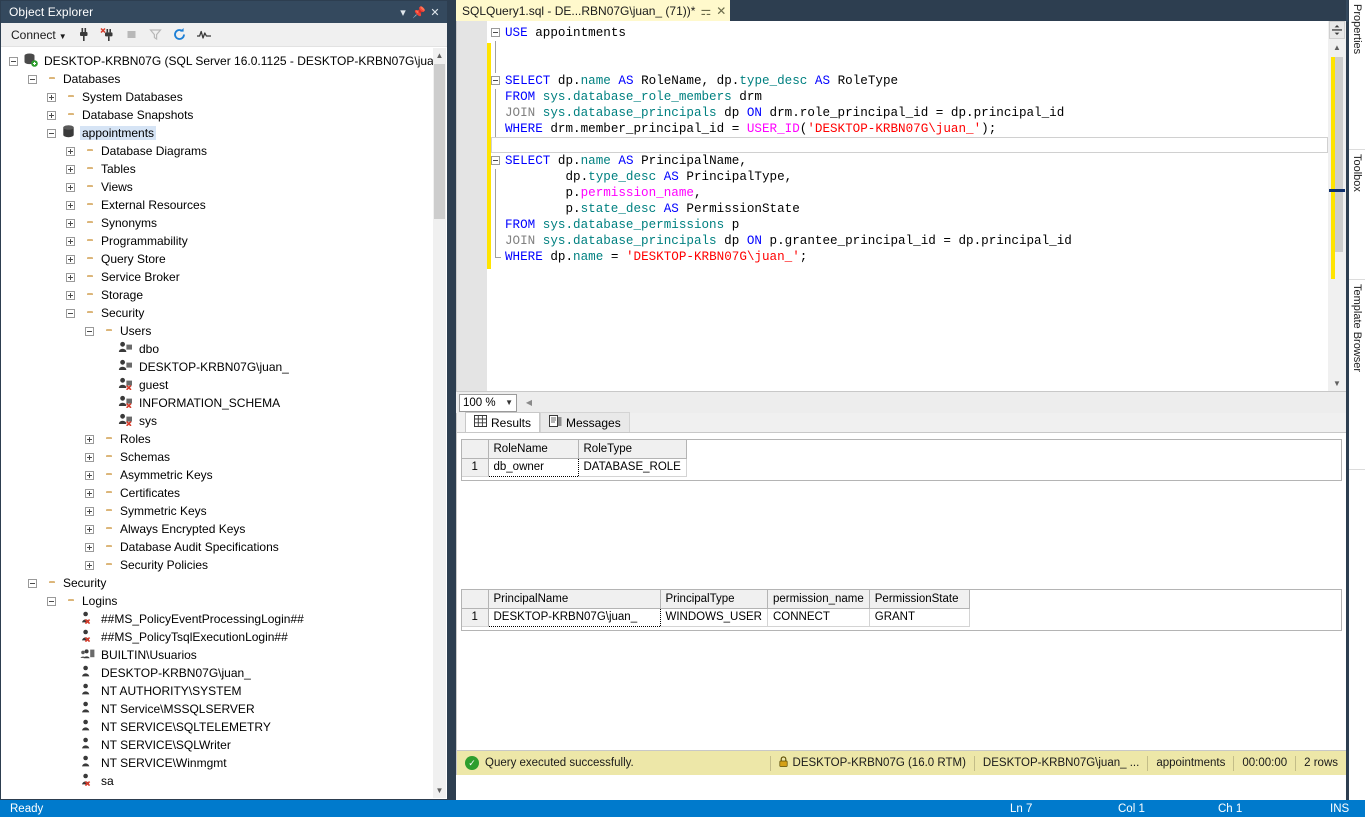 The image size is (1365, 817). What do you see at coordinates (1357, 215) in the screenshot?
I see `vertical-tab-toolbox: Toolbox` at bounding box center [1357, 215].